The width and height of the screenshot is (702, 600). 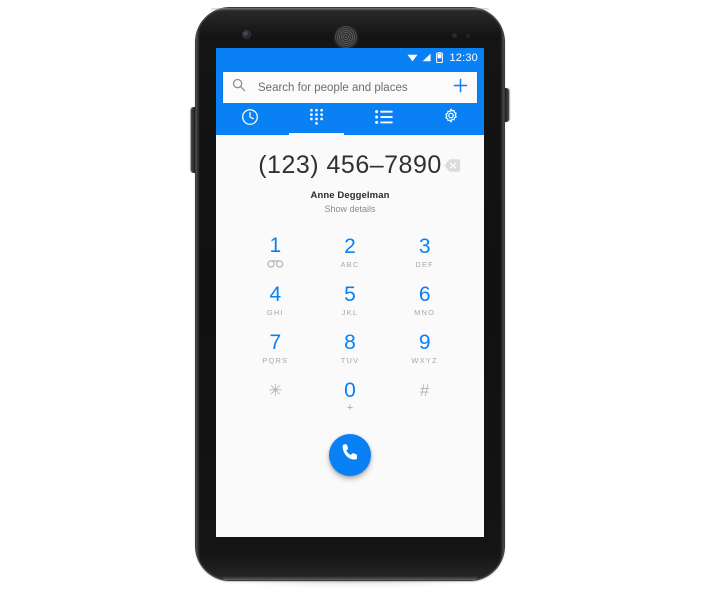 I want to click on voicemail-icon, so click(x=275, y=264).